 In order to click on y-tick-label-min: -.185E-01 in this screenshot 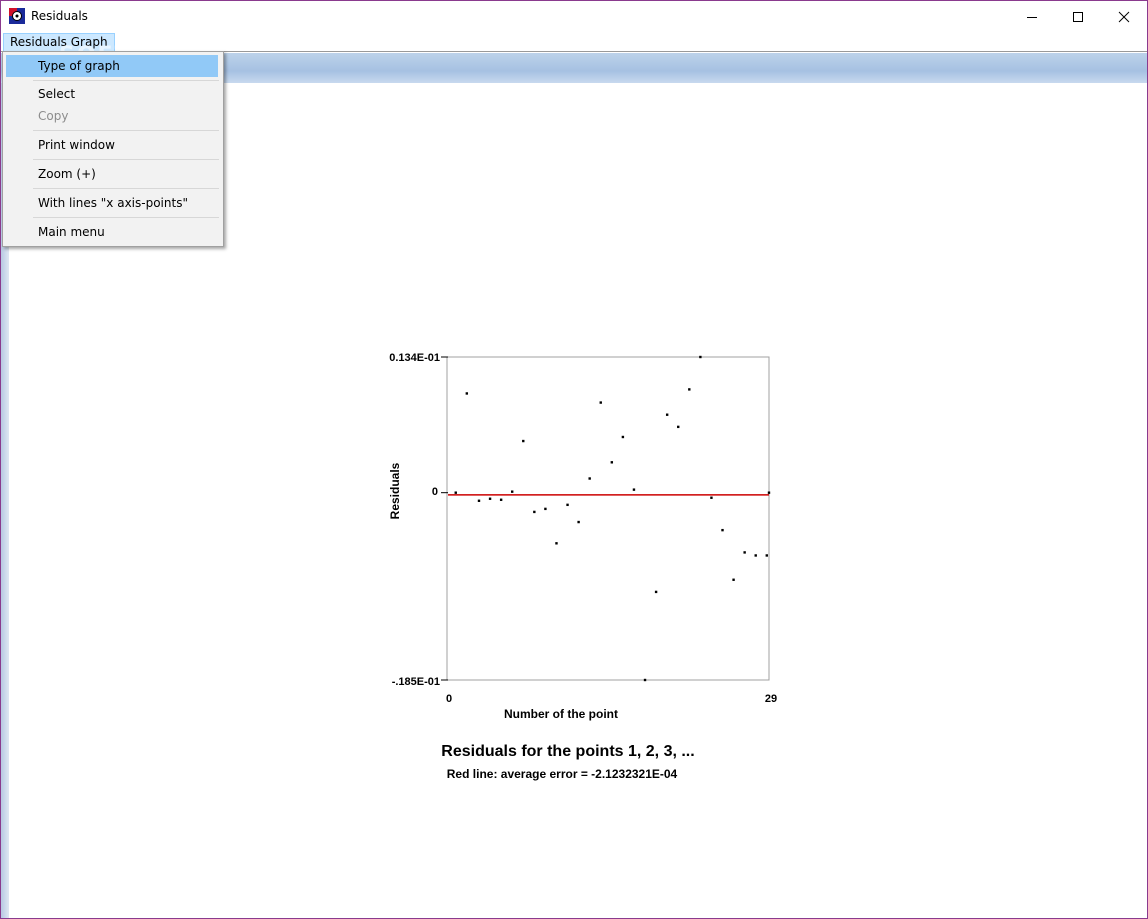, I will do `click(416, 682)`.